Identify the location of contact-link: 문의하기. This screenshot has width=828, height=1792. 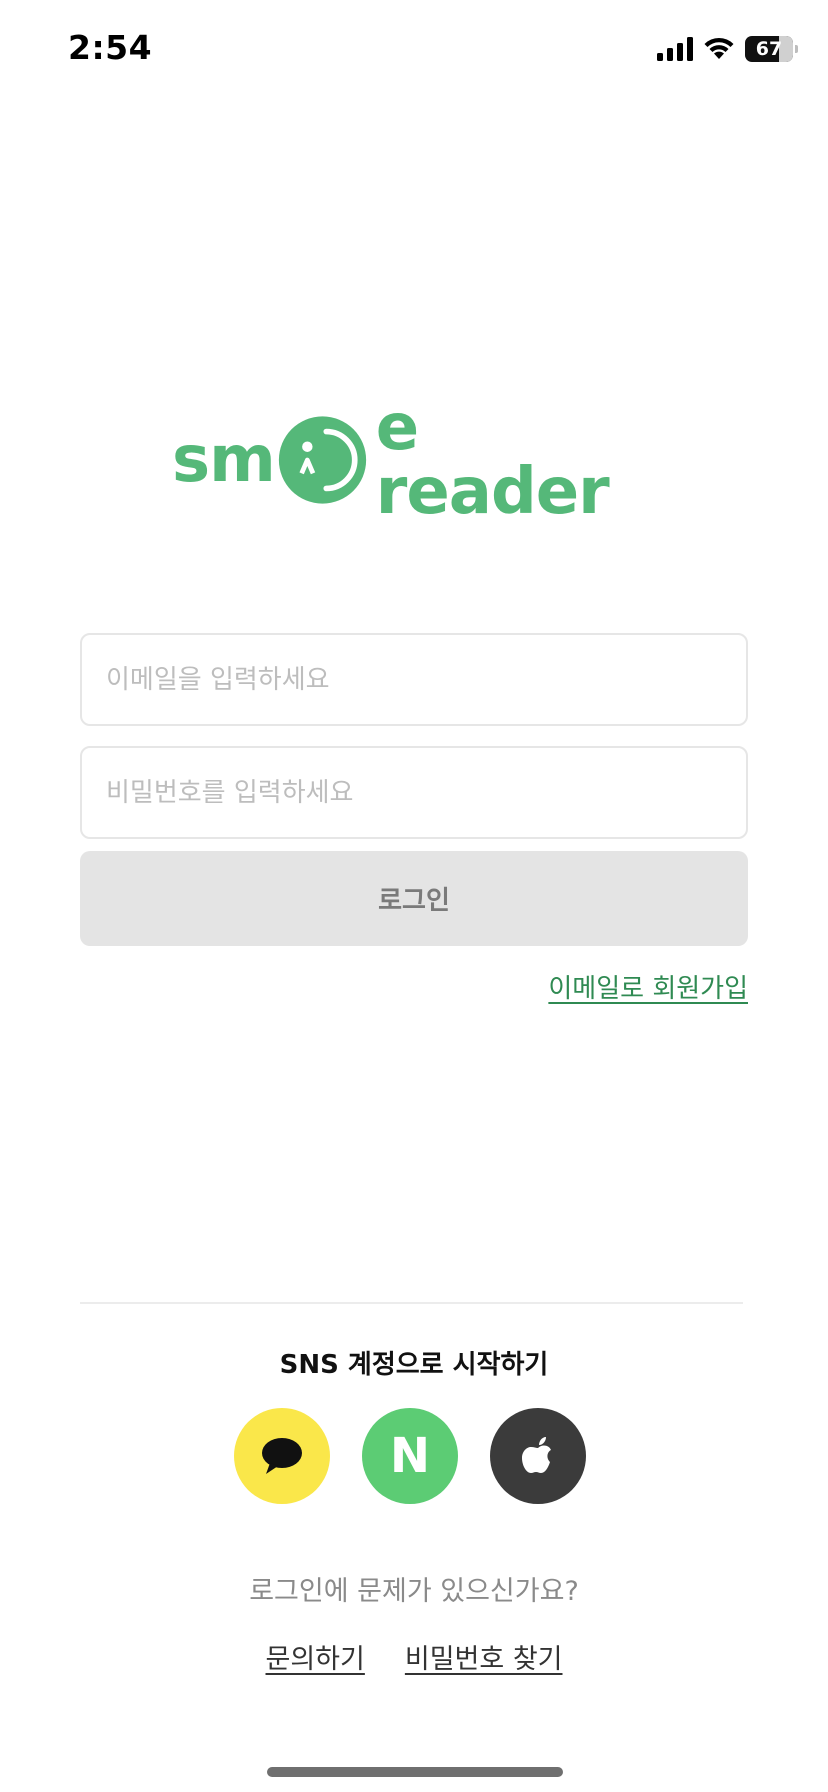
(315, 1656).